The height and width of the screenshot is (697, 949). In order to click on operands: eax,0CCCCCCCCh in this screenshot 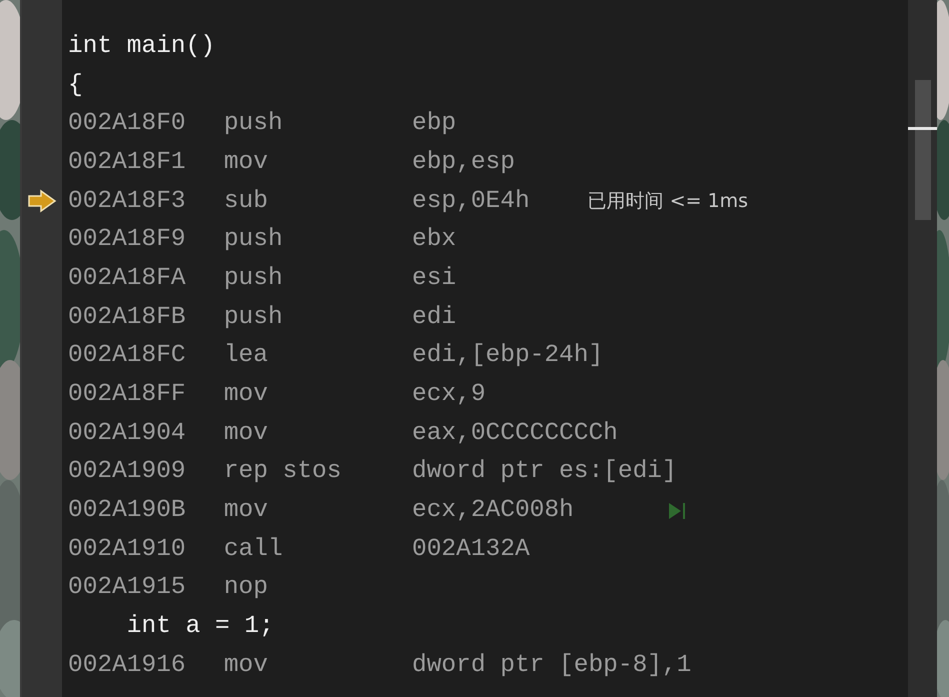, I will do `click(515, 433)`.